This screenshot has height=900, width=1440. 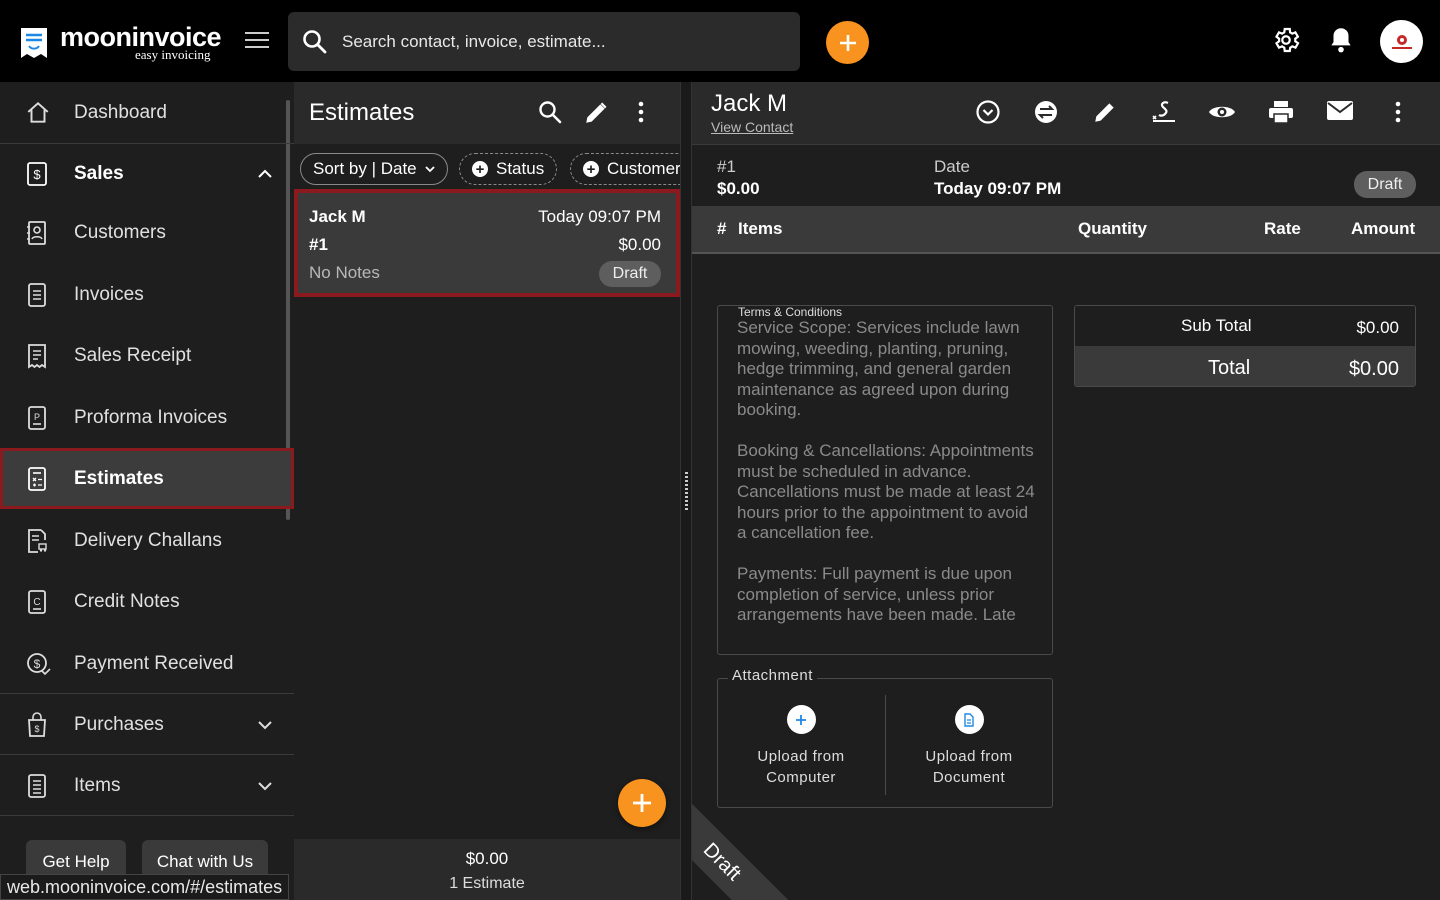 I want to click on view-contact-link: View Contact, so click(x=752, y=127).